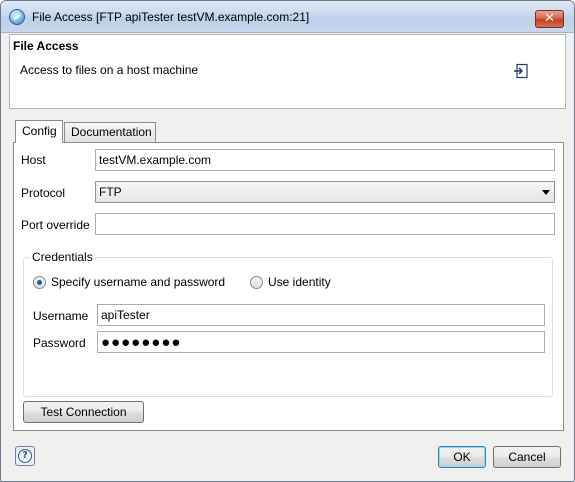 Image resolution: width=575 pixels, height=482 pixels. Describe the element at coordinates (321, 342) in the screenshot. I see `password-input: ●●●●●●●●` at that location.